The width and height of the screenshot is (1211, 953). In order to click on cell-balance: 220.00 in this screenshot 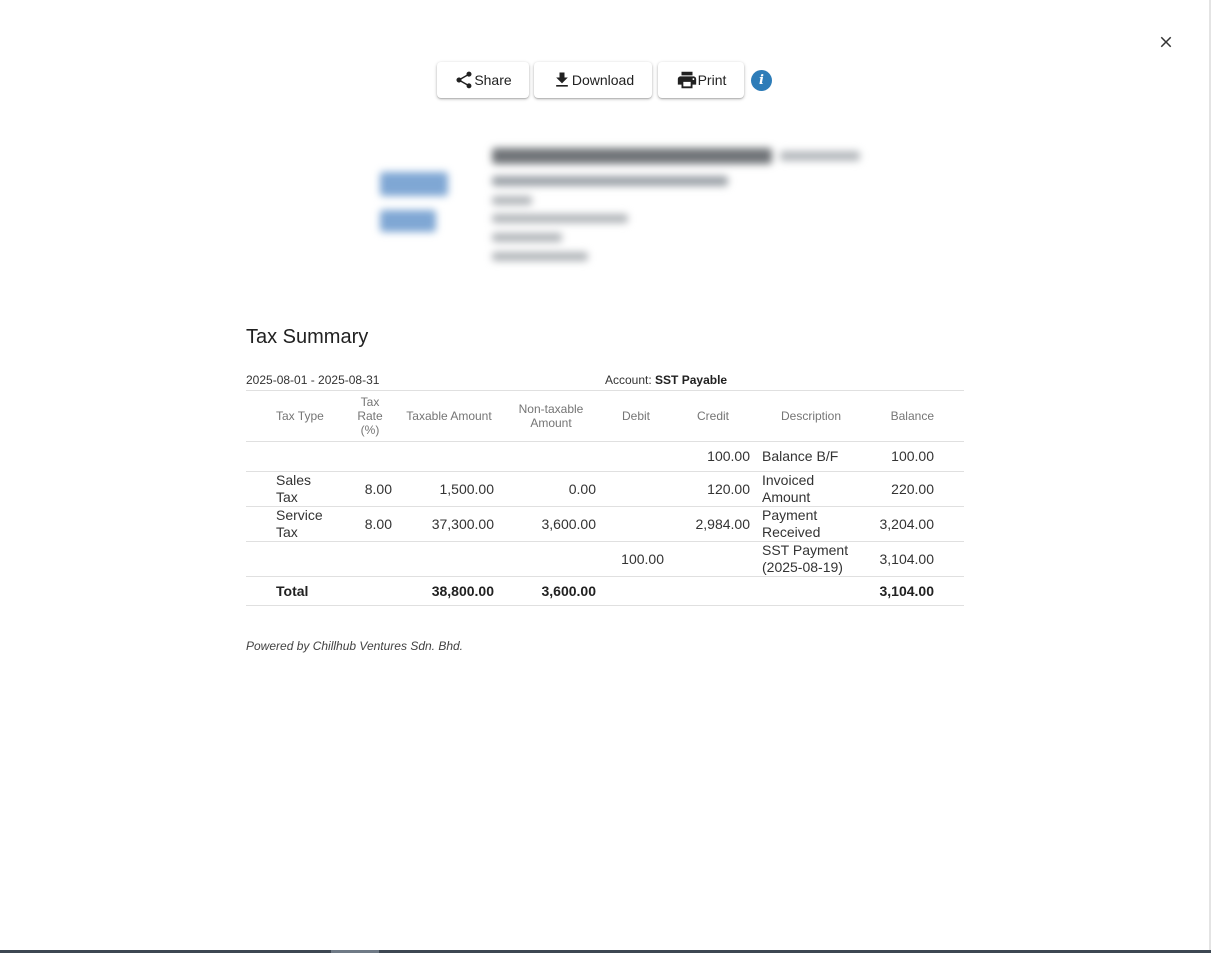, I will do `click(903, 489)`.